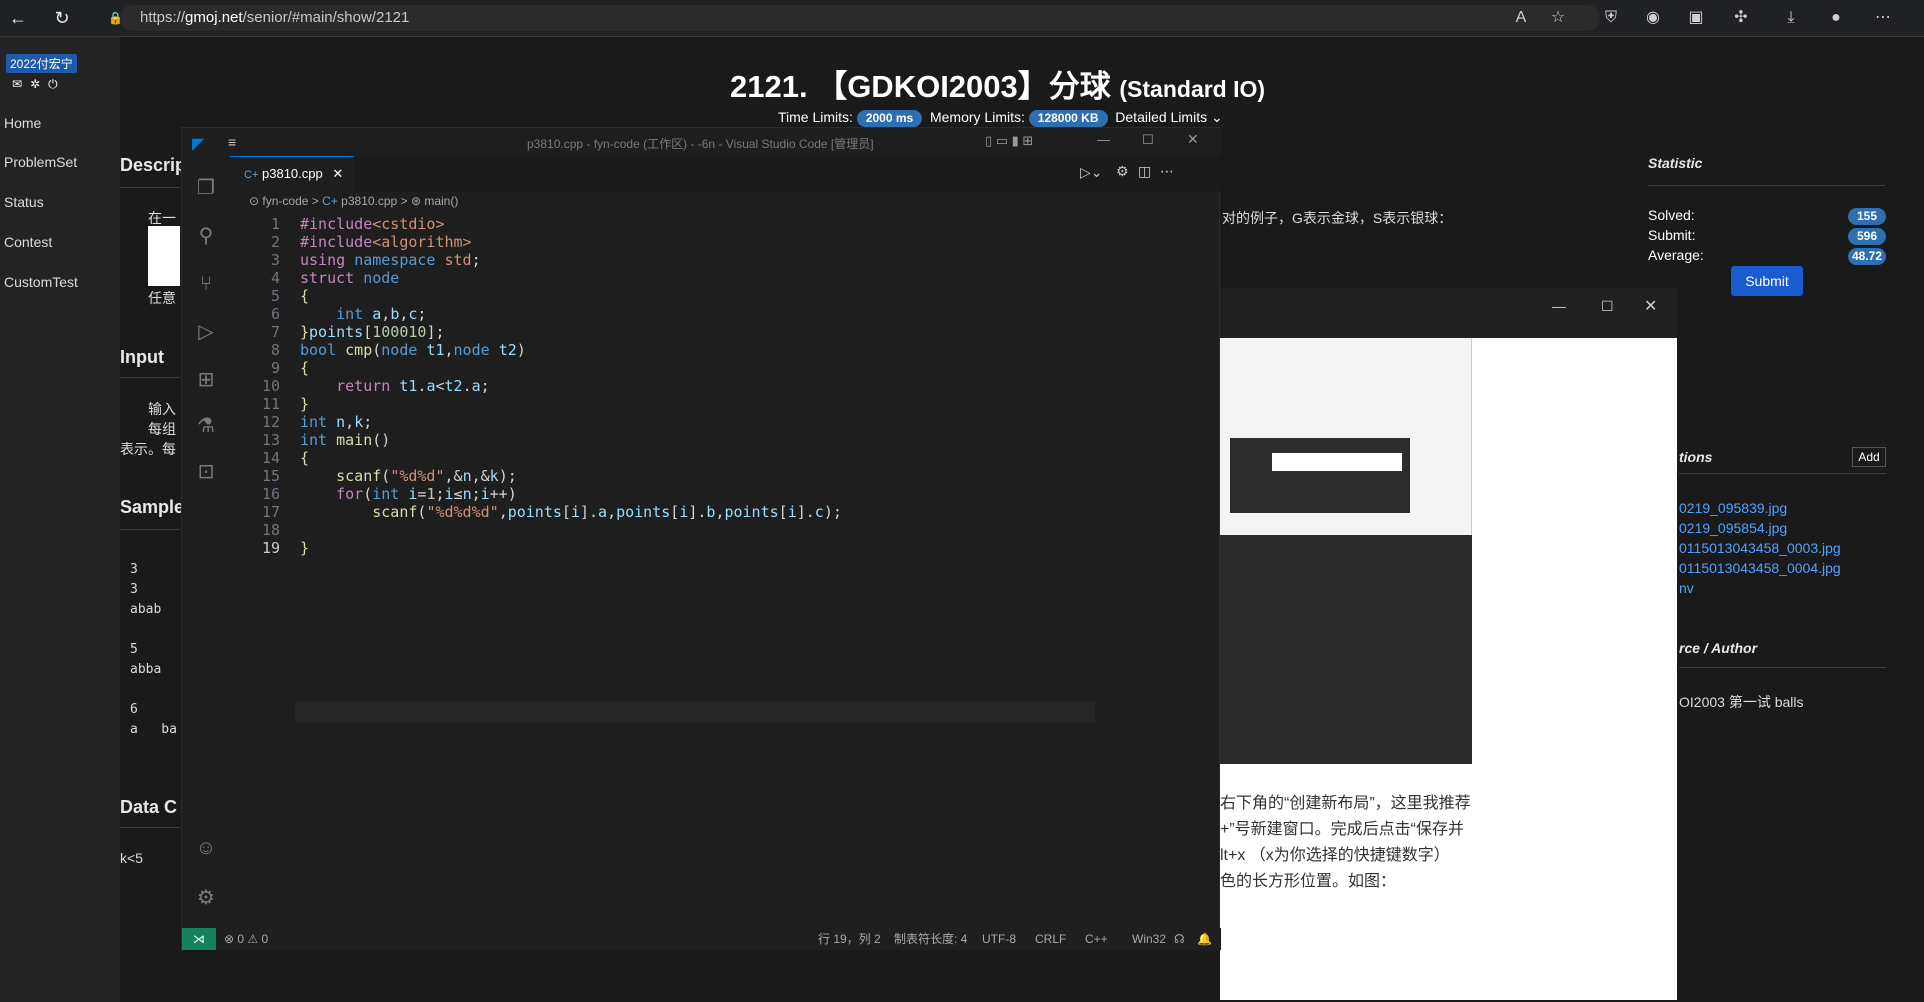 The height and width of the screenshot is (1002, 1924). Describe the element at coordinates (206, 472) in the screenshot. I see `remote-explorer-icon: ⊡` at that location.